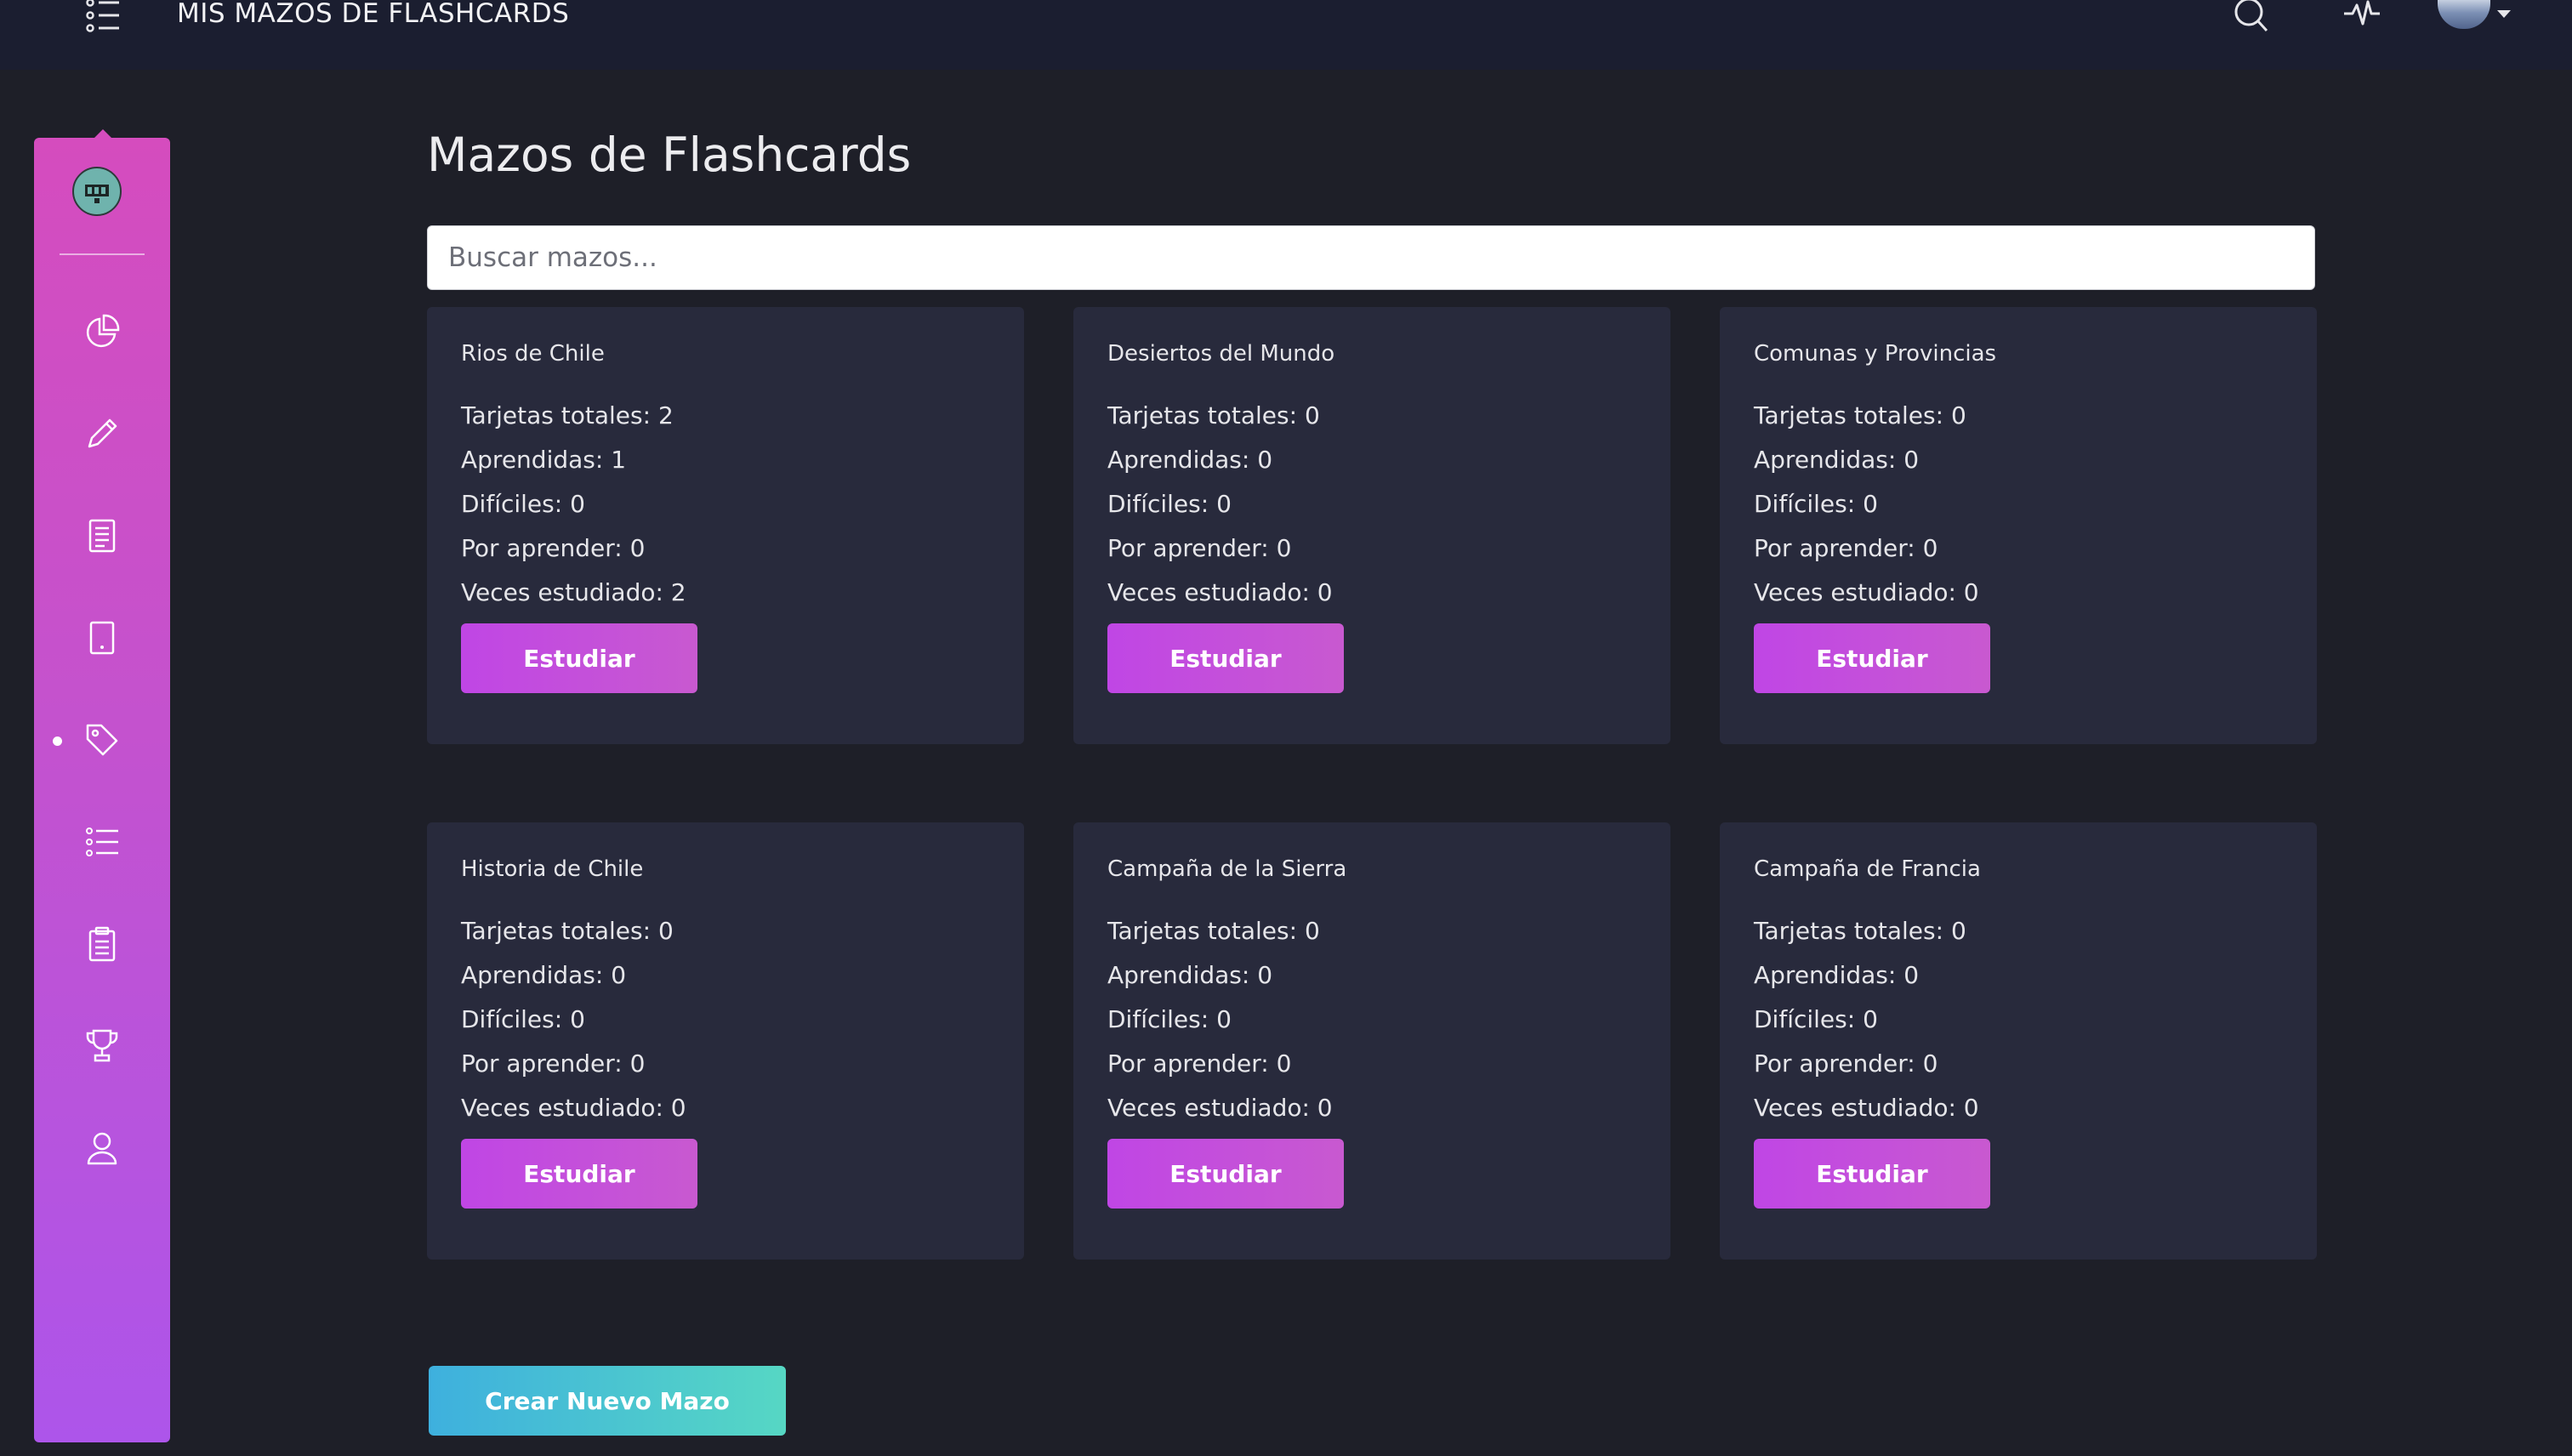 Image resolution: width=2572 pixels, height=1456 pixels. I want to click on search-icon, so click(2250, 17).